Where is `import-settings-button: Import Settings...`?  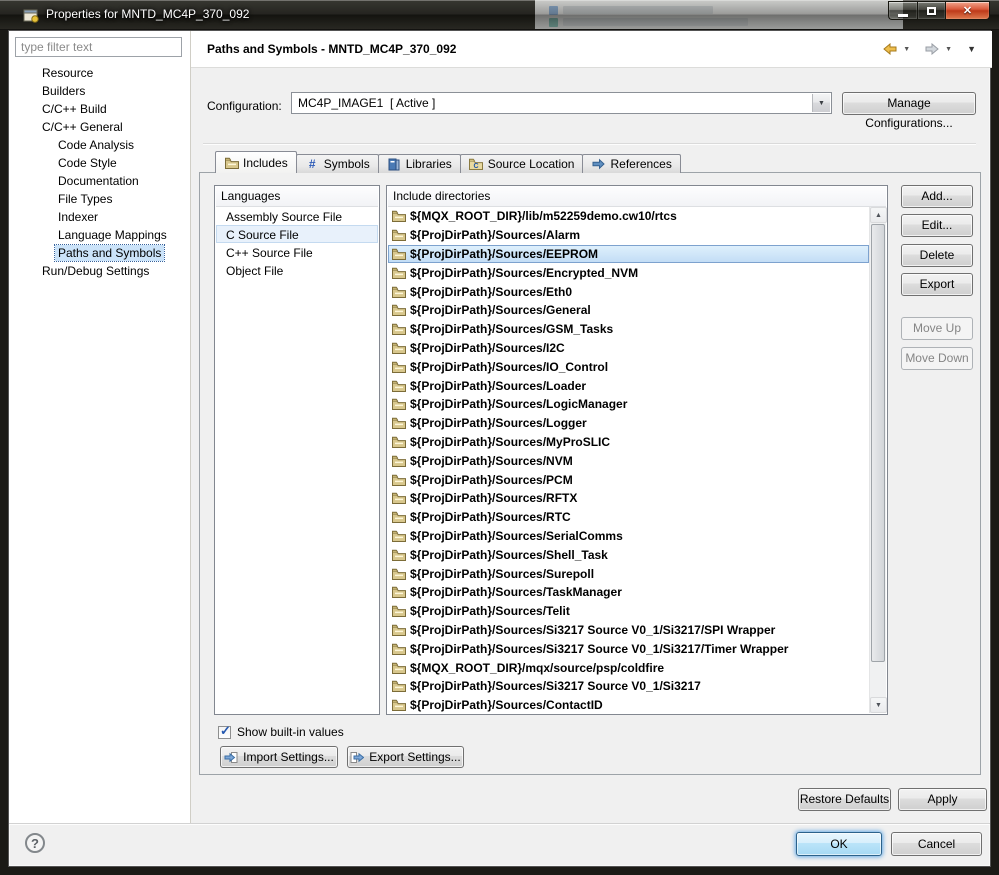
import-settings-button: Import Settings... is located at coordinates (279, 757).